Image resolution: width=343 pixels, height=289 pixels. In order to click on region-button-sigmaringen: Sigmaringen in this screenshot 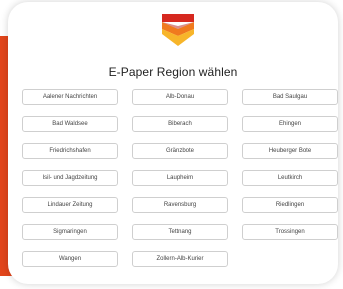, I will do `click(70, 232)`.